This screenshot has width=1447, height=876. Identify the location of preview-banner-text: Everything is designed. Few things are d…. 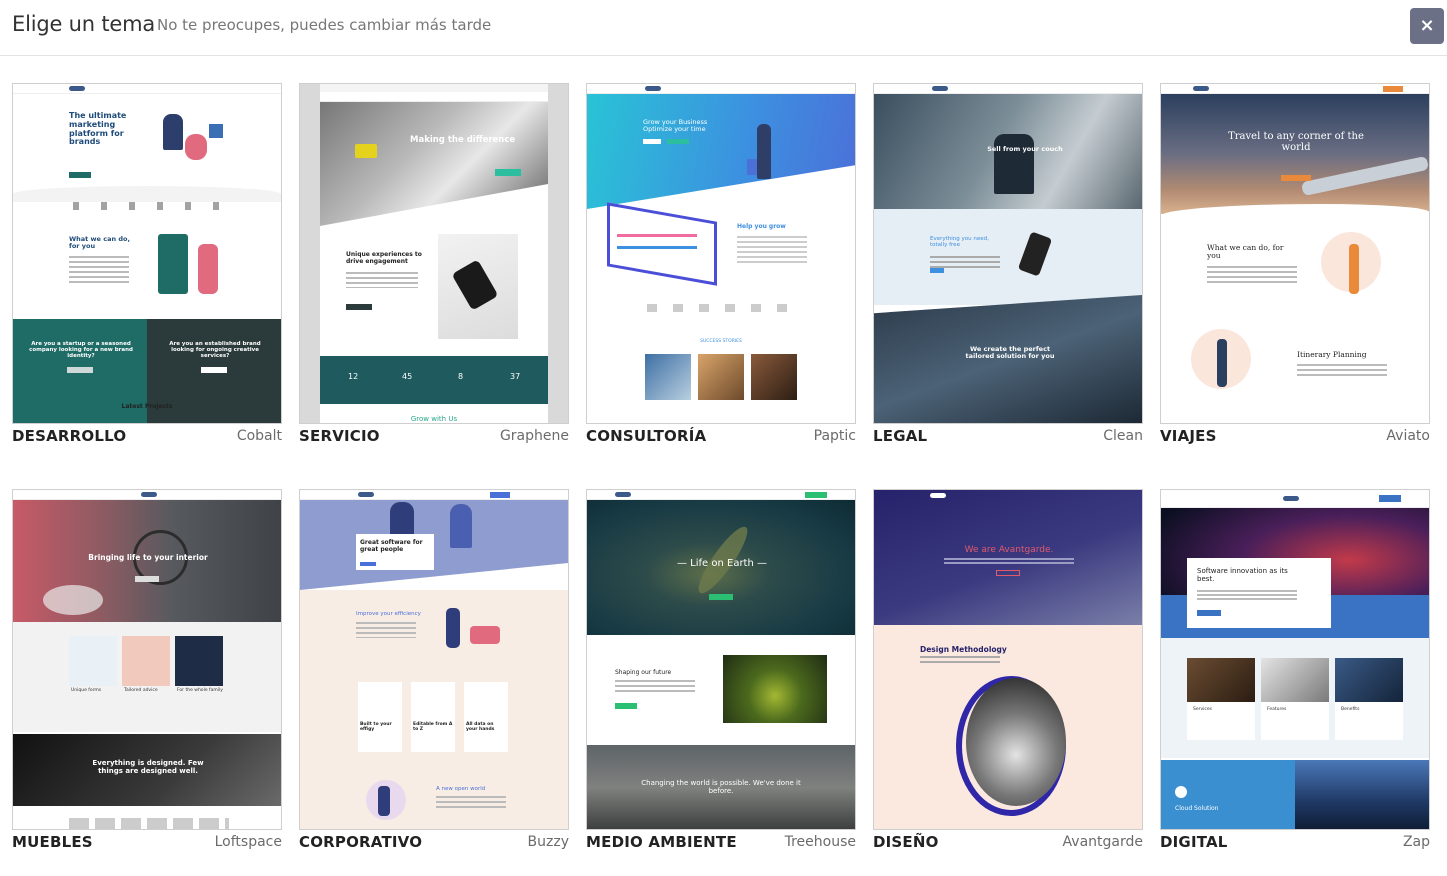
(148, 767).